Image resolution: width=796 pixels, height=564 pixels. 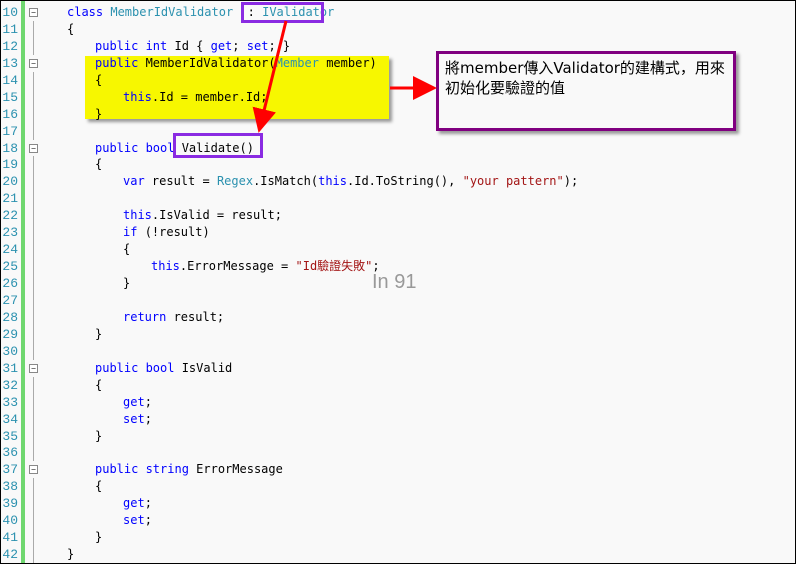 What do you see at coordinates (394, 282) in the screenshot?
I see `watermark: In 91` at bounding box center [394, 282].